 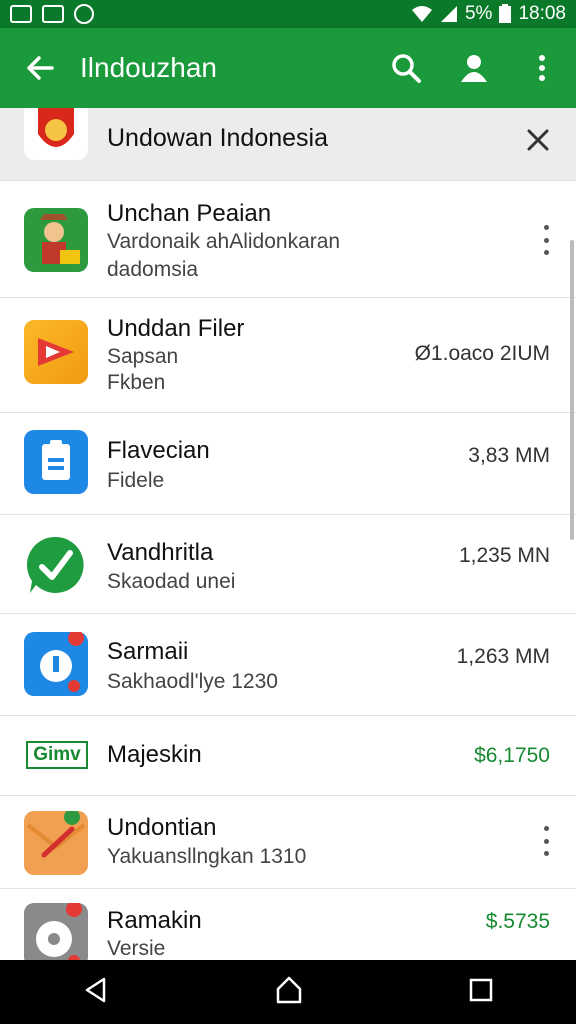 I want to click on item-detail: dadomsia, so click(x=153, y=269).